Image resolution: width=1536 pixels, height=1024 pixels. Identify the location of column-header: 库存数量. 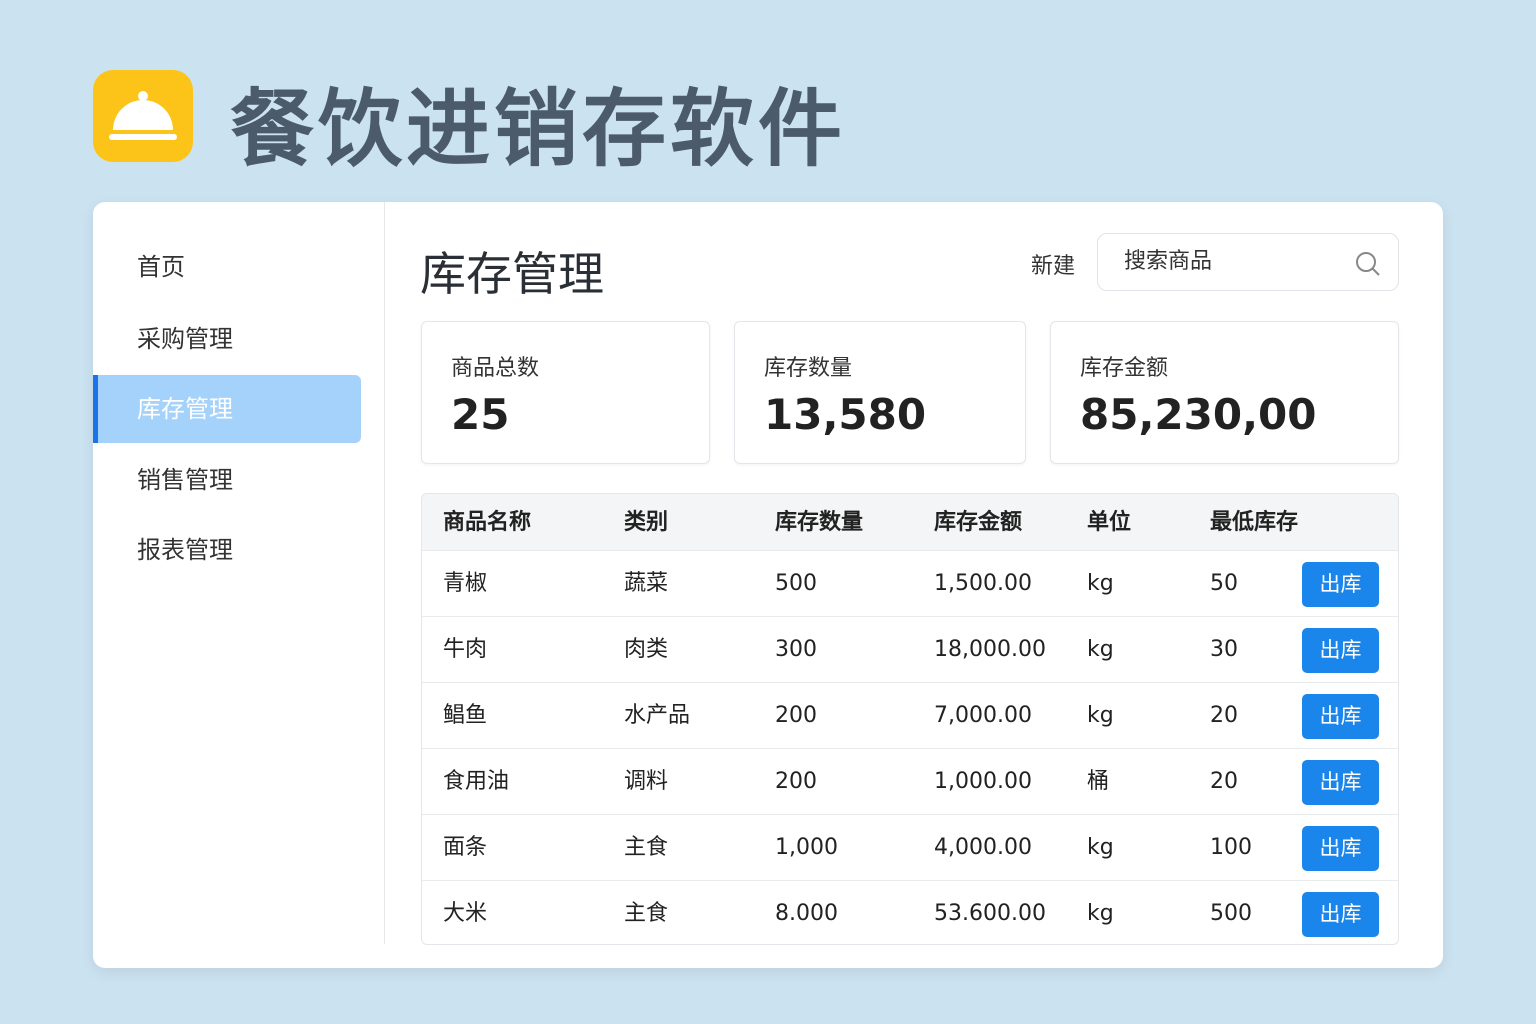
(819, 522).